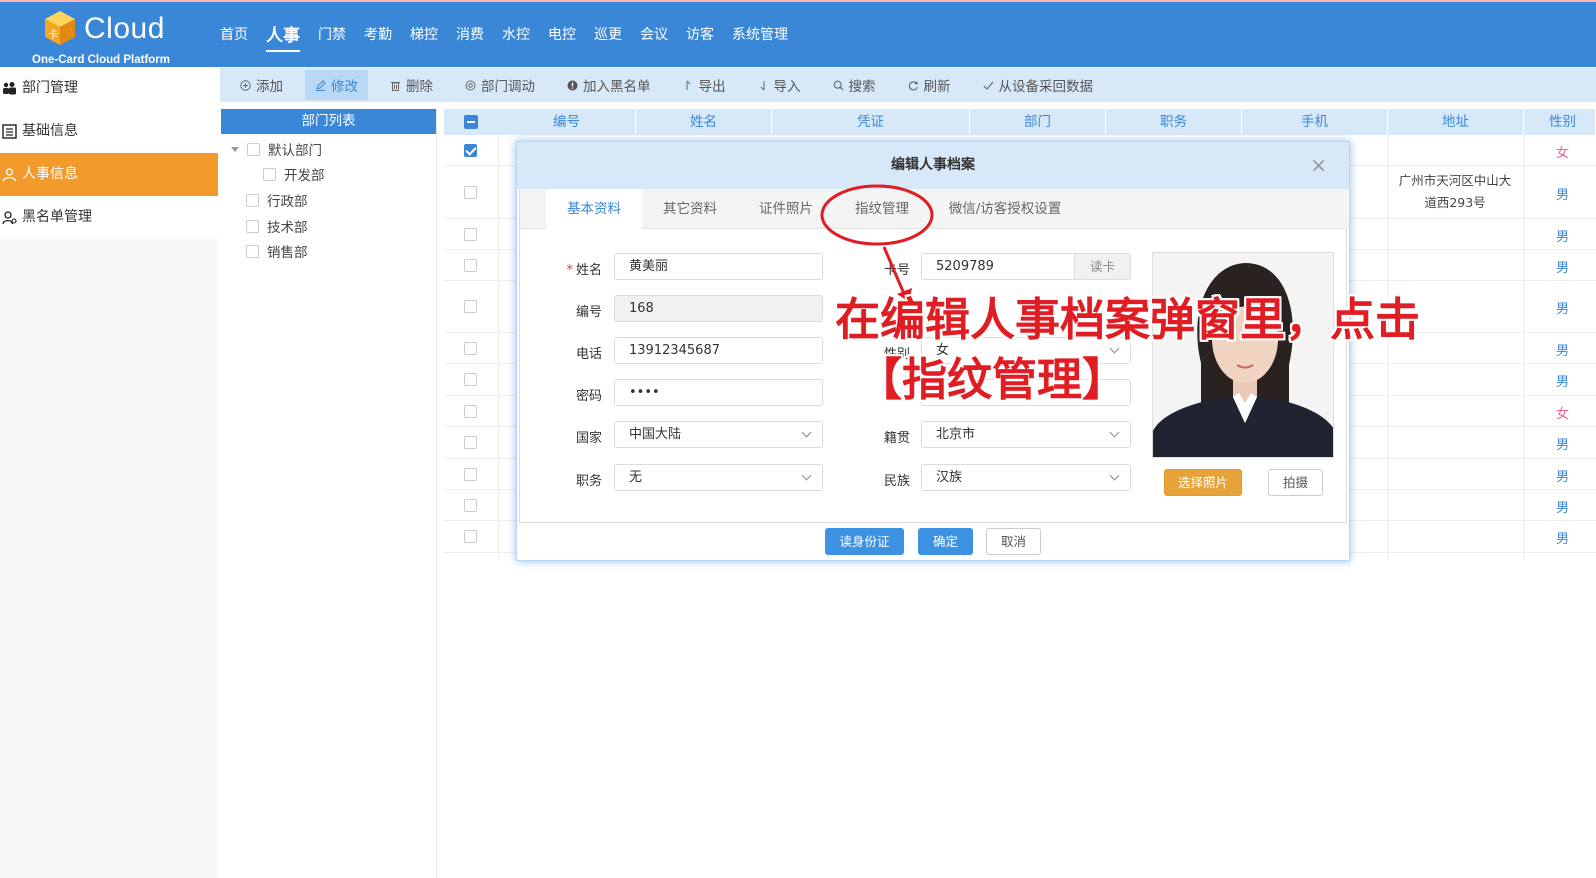  I want to click on brand-name: Cloud, so click(124, 28).